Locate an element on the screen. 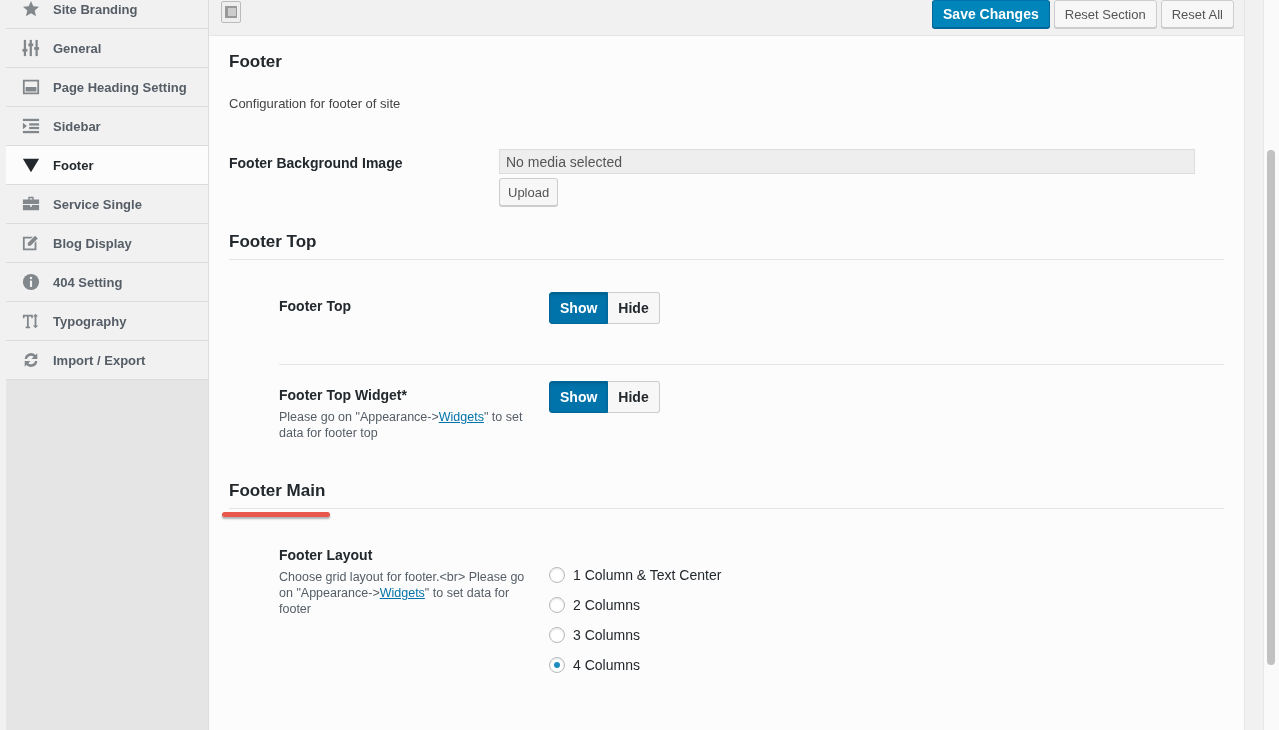 The image size is (1279, 730). section-title: Footer Main is located at coordinates (277, 491).